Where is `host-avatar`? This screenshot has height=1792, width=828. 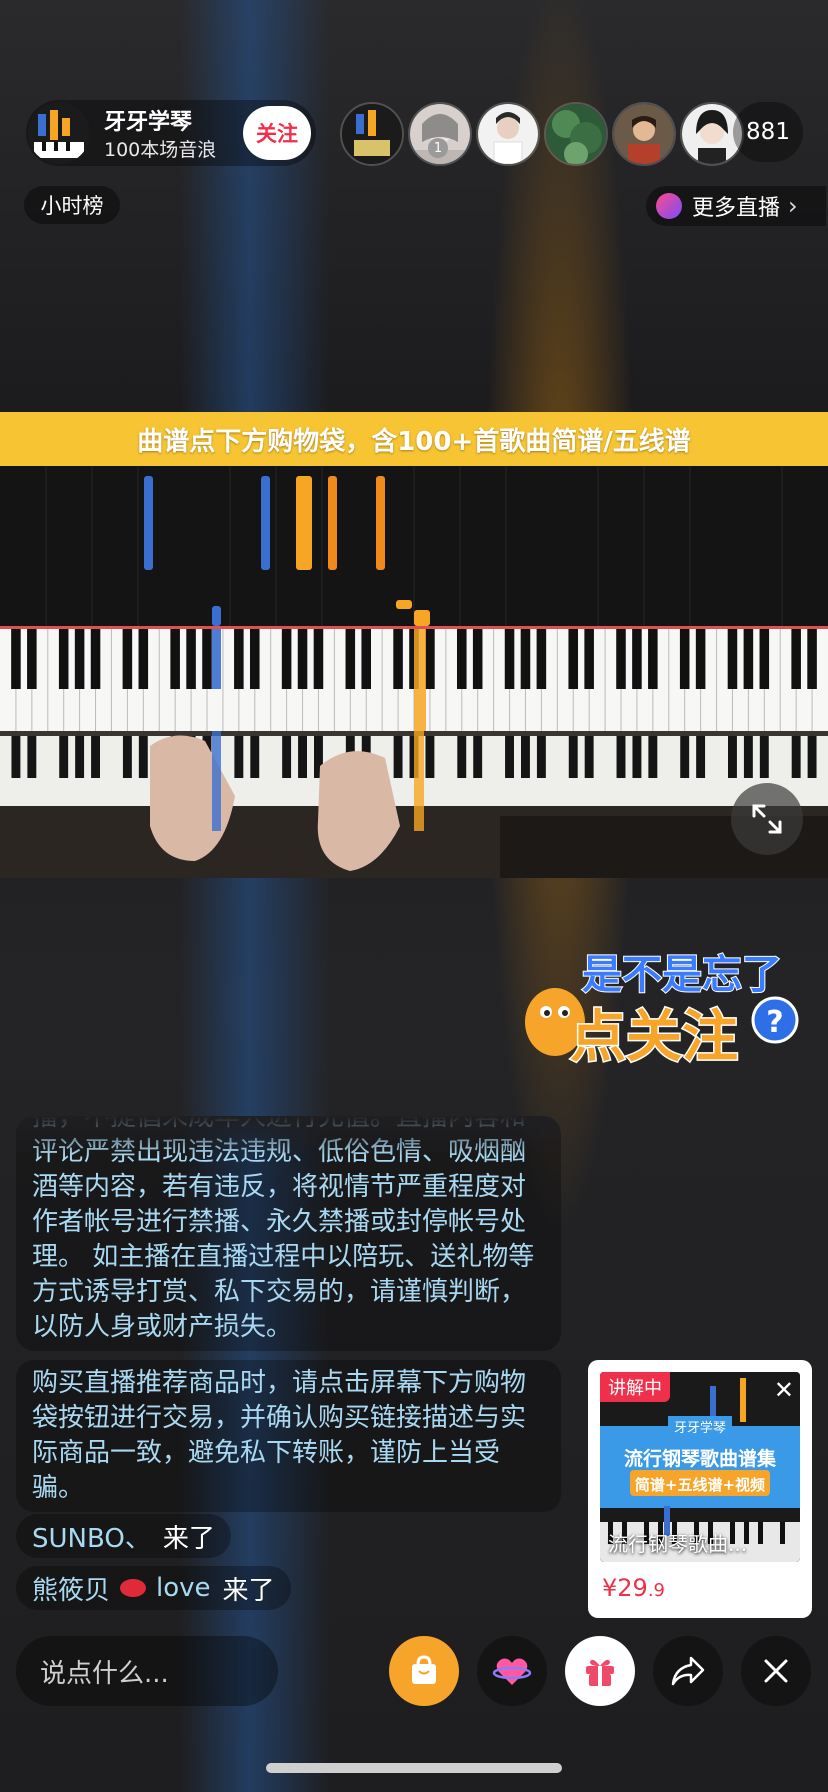
host-avatar is located at coordinates (59, 133).